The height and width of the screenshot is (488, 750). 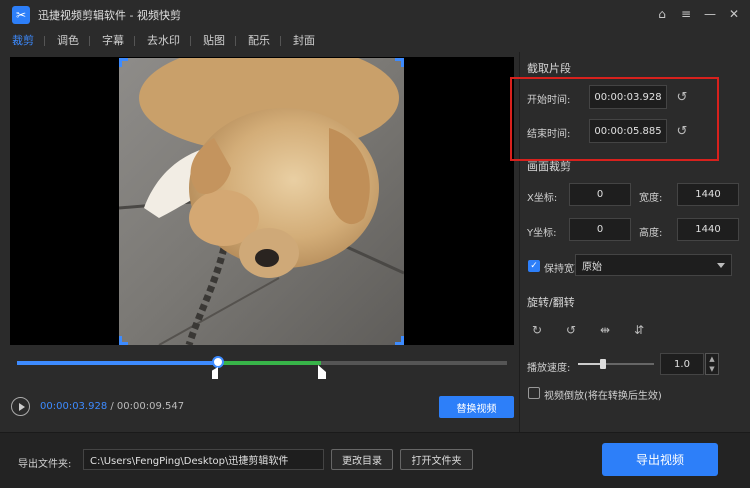 I want to click on height-input: 1440, so click(x=708, y=229).